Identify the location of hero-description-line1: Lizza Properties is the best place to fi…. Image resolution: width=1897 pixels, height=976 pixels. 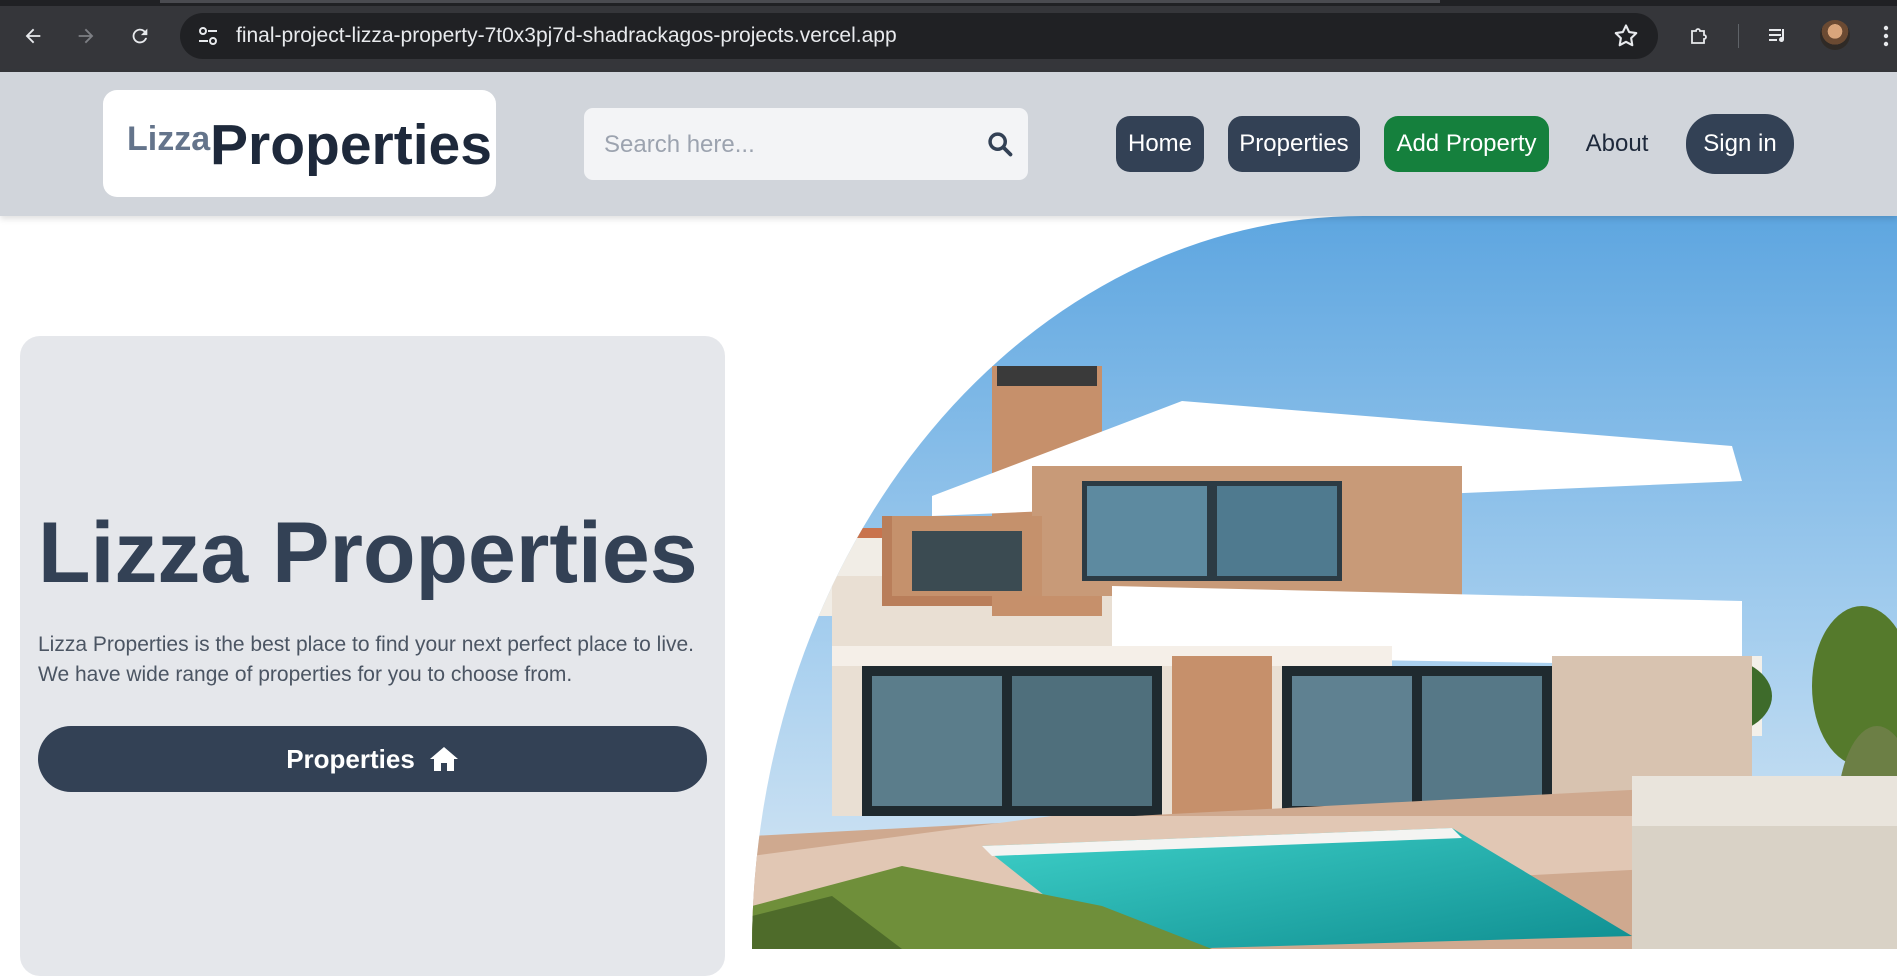
(366, 644).